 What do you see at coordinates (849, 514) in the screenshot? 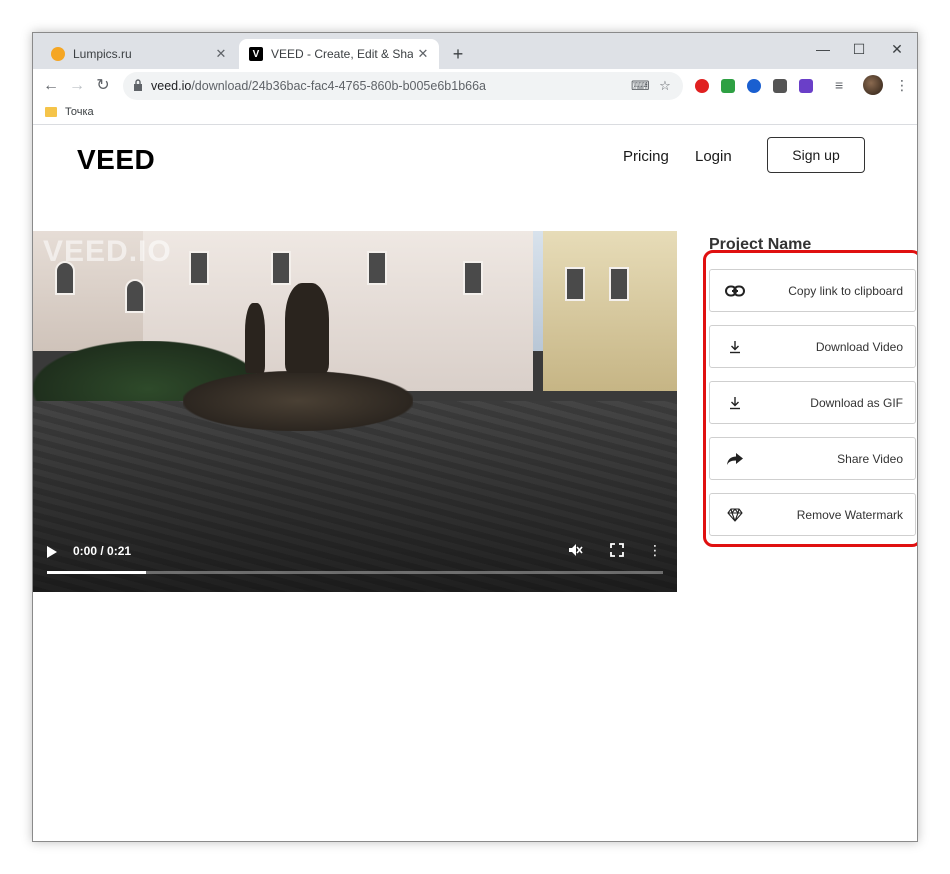
I see `action-label: Remove Watermark` at bounding box center [849, 514].